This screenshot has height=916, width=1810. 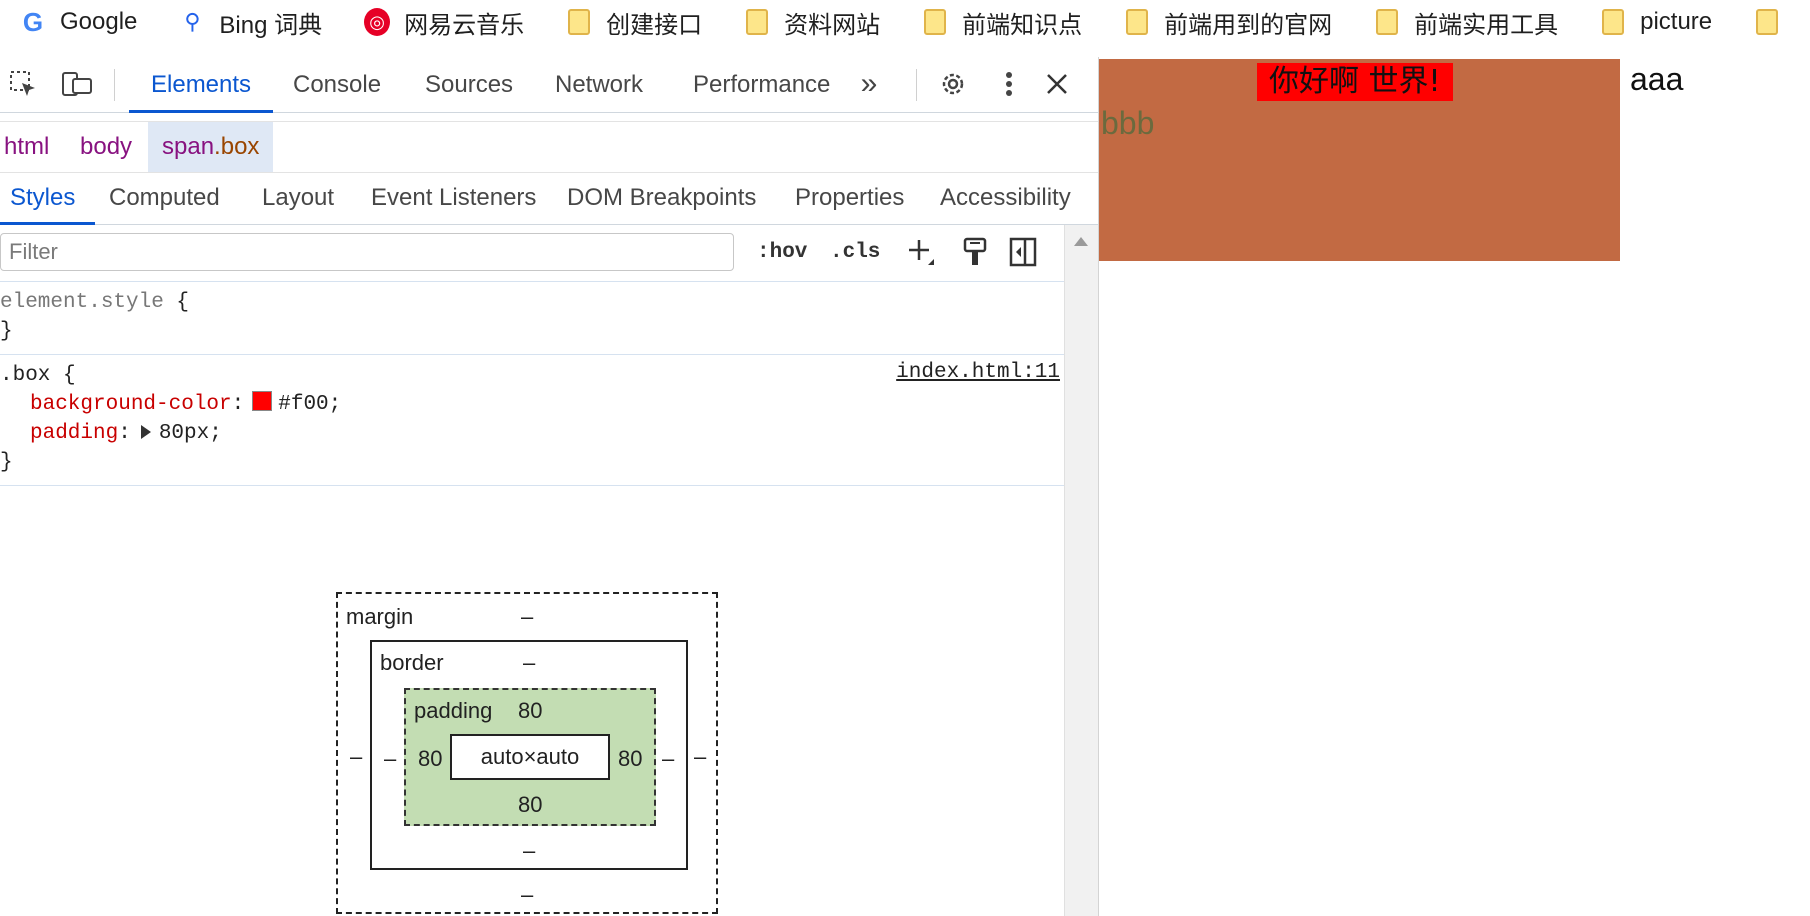 What do you see at coordinates (532, 404) in the screenshot?
I see `style-property: background-color: #f00;` at bounding box center [532, 404].